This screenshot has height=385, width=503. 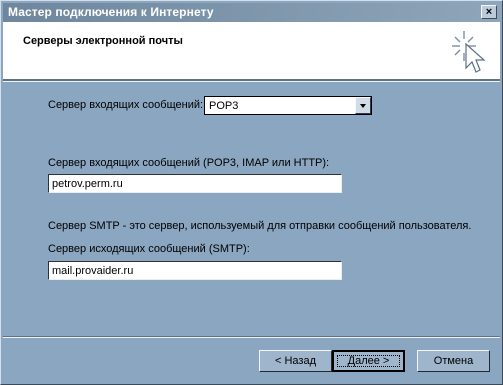 What do you see at coordinates (489, 12) in the screenshot?
I see `close-button: ×` at bounding box center [489, 12].